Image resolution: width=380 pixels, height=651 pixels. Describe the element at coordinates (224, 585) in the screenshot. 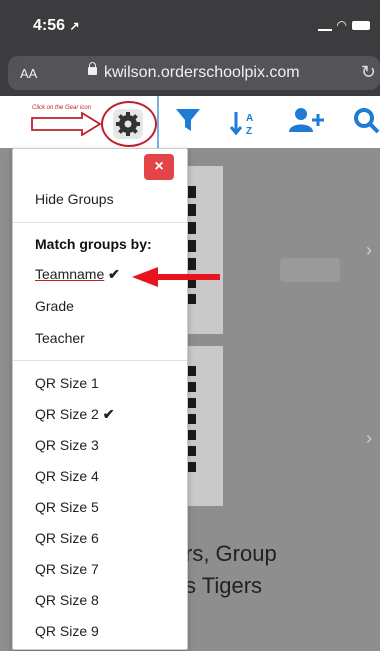

I see `group-title-line2: s Tigers` at that location.